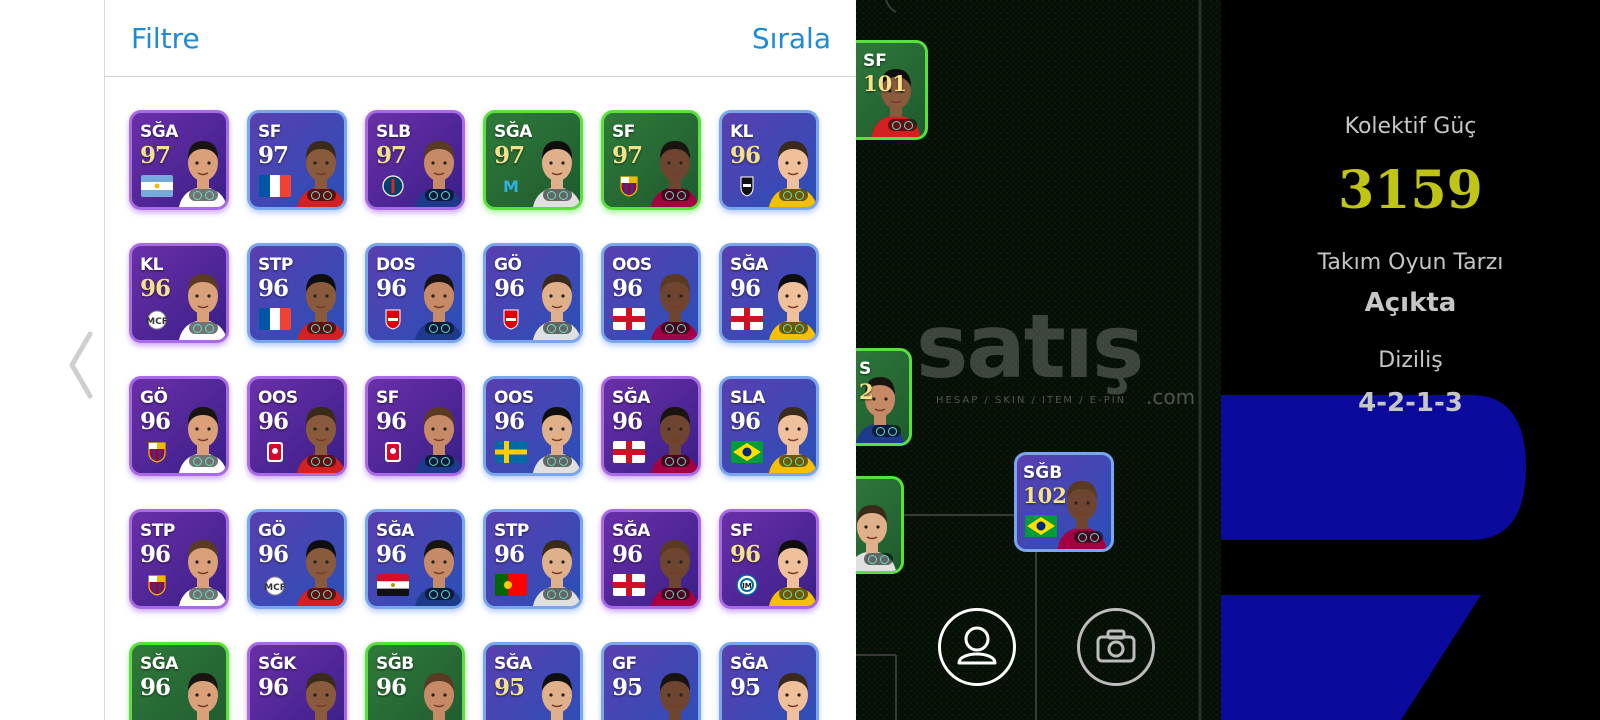  What do you see at coordinates (880, 525) in the screenshot?
I see `pitch-player-card` at bounding box center [880, 525].